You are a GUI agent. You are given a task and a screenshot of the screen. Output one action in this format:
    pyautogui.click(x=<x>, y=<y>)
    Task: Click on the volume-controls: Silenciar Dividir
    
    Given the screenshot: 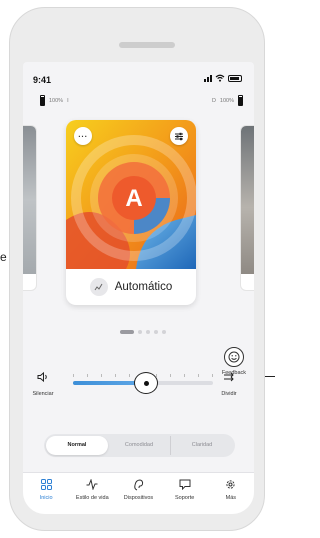 What is the action you would take?
    pyautogui.click(x=138, y=391)
    